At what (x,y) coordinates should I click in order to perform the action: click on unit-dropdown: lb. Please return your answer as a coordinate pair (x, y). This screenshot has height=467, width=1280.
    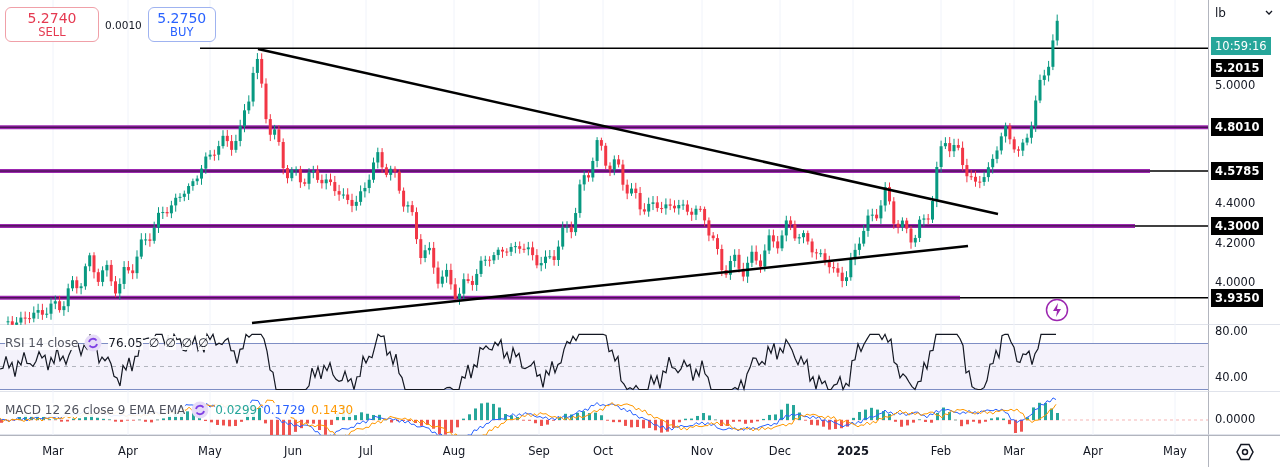
    Looking at the image, I should click on (1244, 13).